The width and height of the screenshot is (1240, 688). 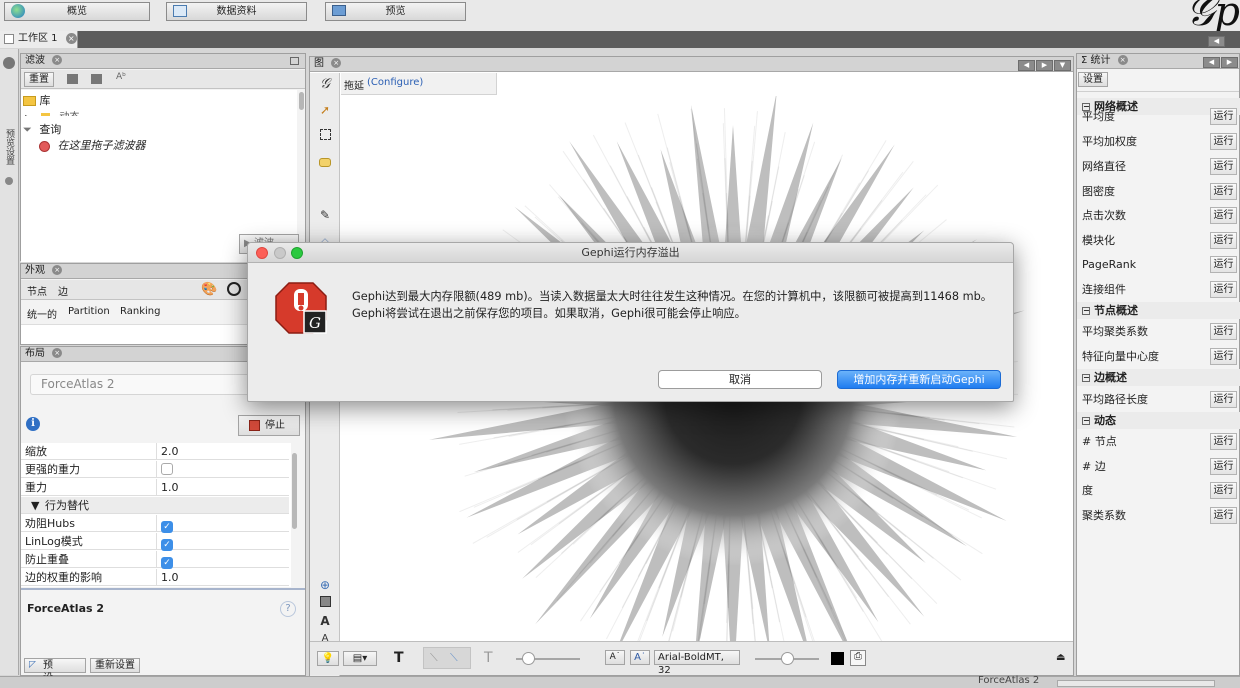 I want to click on stats-section-header: − 节点概述, so click(x=1158, y=310).